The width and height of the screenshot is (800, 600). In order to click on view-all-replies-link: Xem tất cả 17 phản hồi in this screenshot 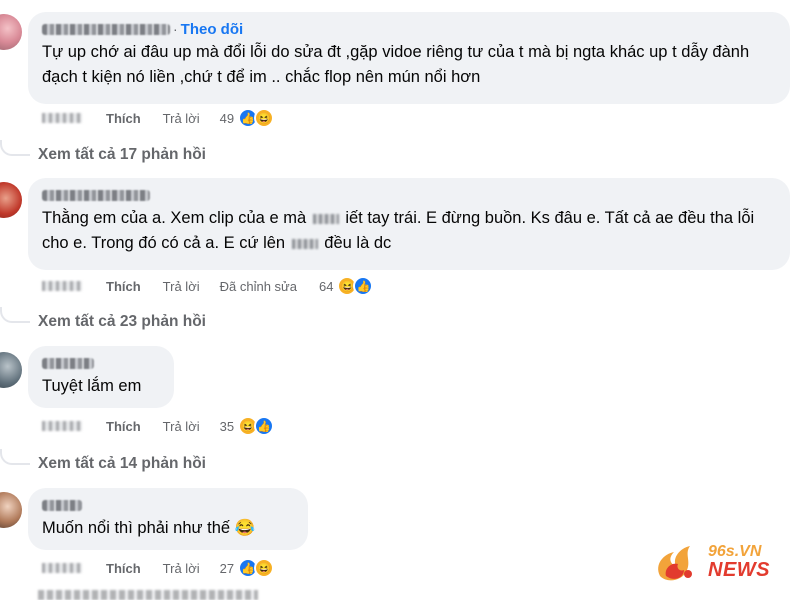, I will do `click(122, 155)`.